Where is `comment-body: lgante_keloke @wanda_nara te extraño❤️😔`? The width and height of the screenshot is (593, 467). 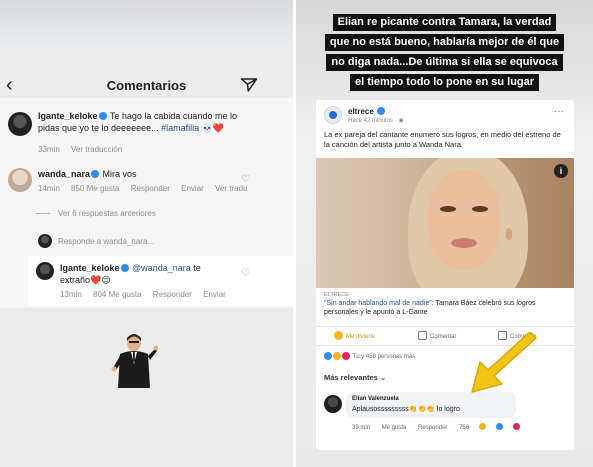 comment-body: lgante_keloke @wanda_nara te extraño❤️😔 is located at coordinates (160, 274).